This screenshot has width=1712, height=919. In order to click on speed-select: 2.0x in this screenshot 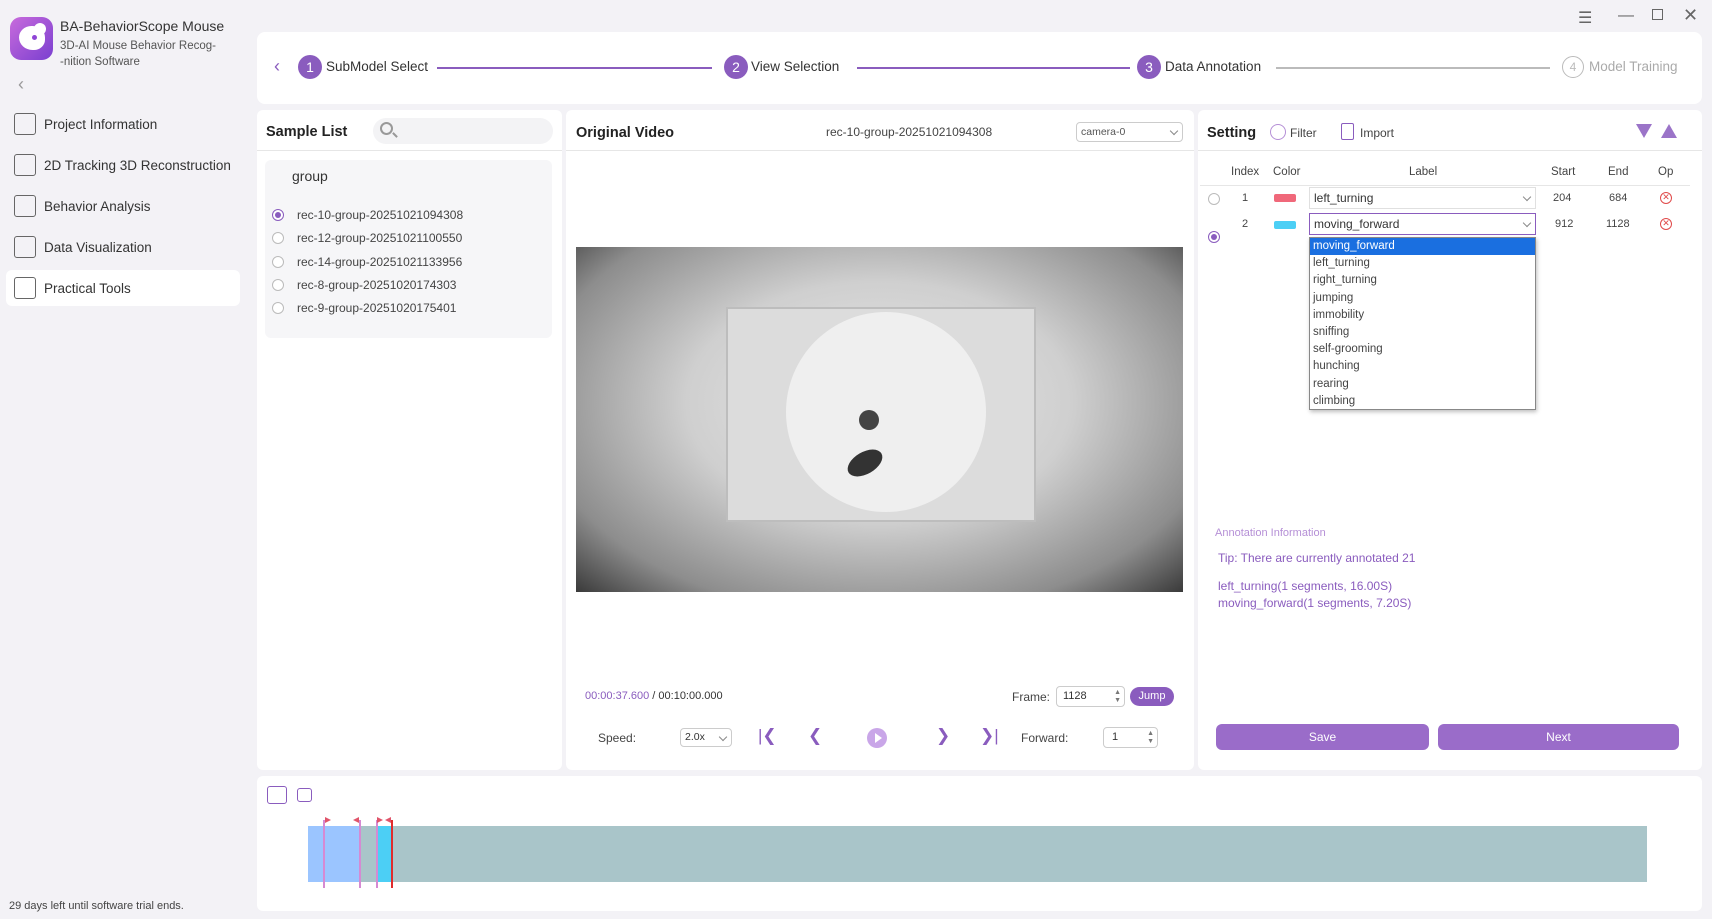, I will do `click(706, 737)`.